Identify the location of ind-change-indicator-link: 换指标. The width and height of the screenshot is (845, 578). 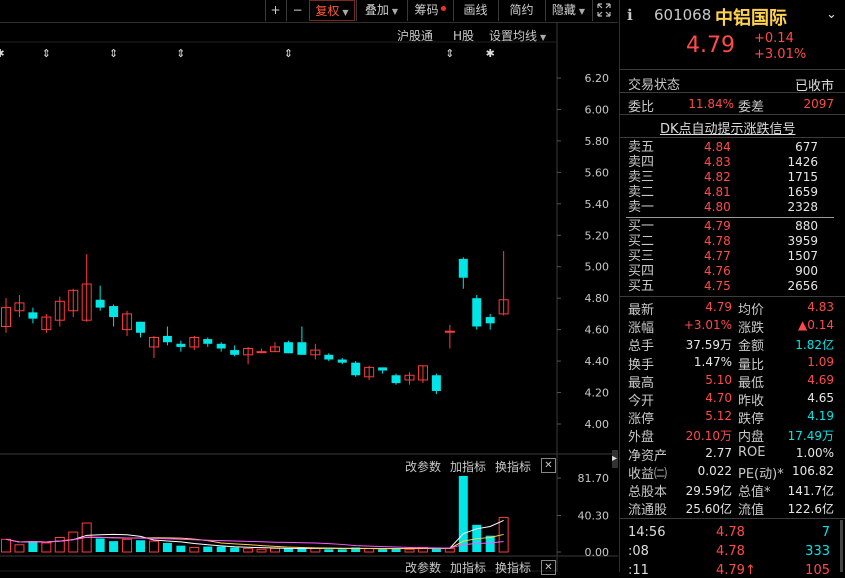
(513, 567).